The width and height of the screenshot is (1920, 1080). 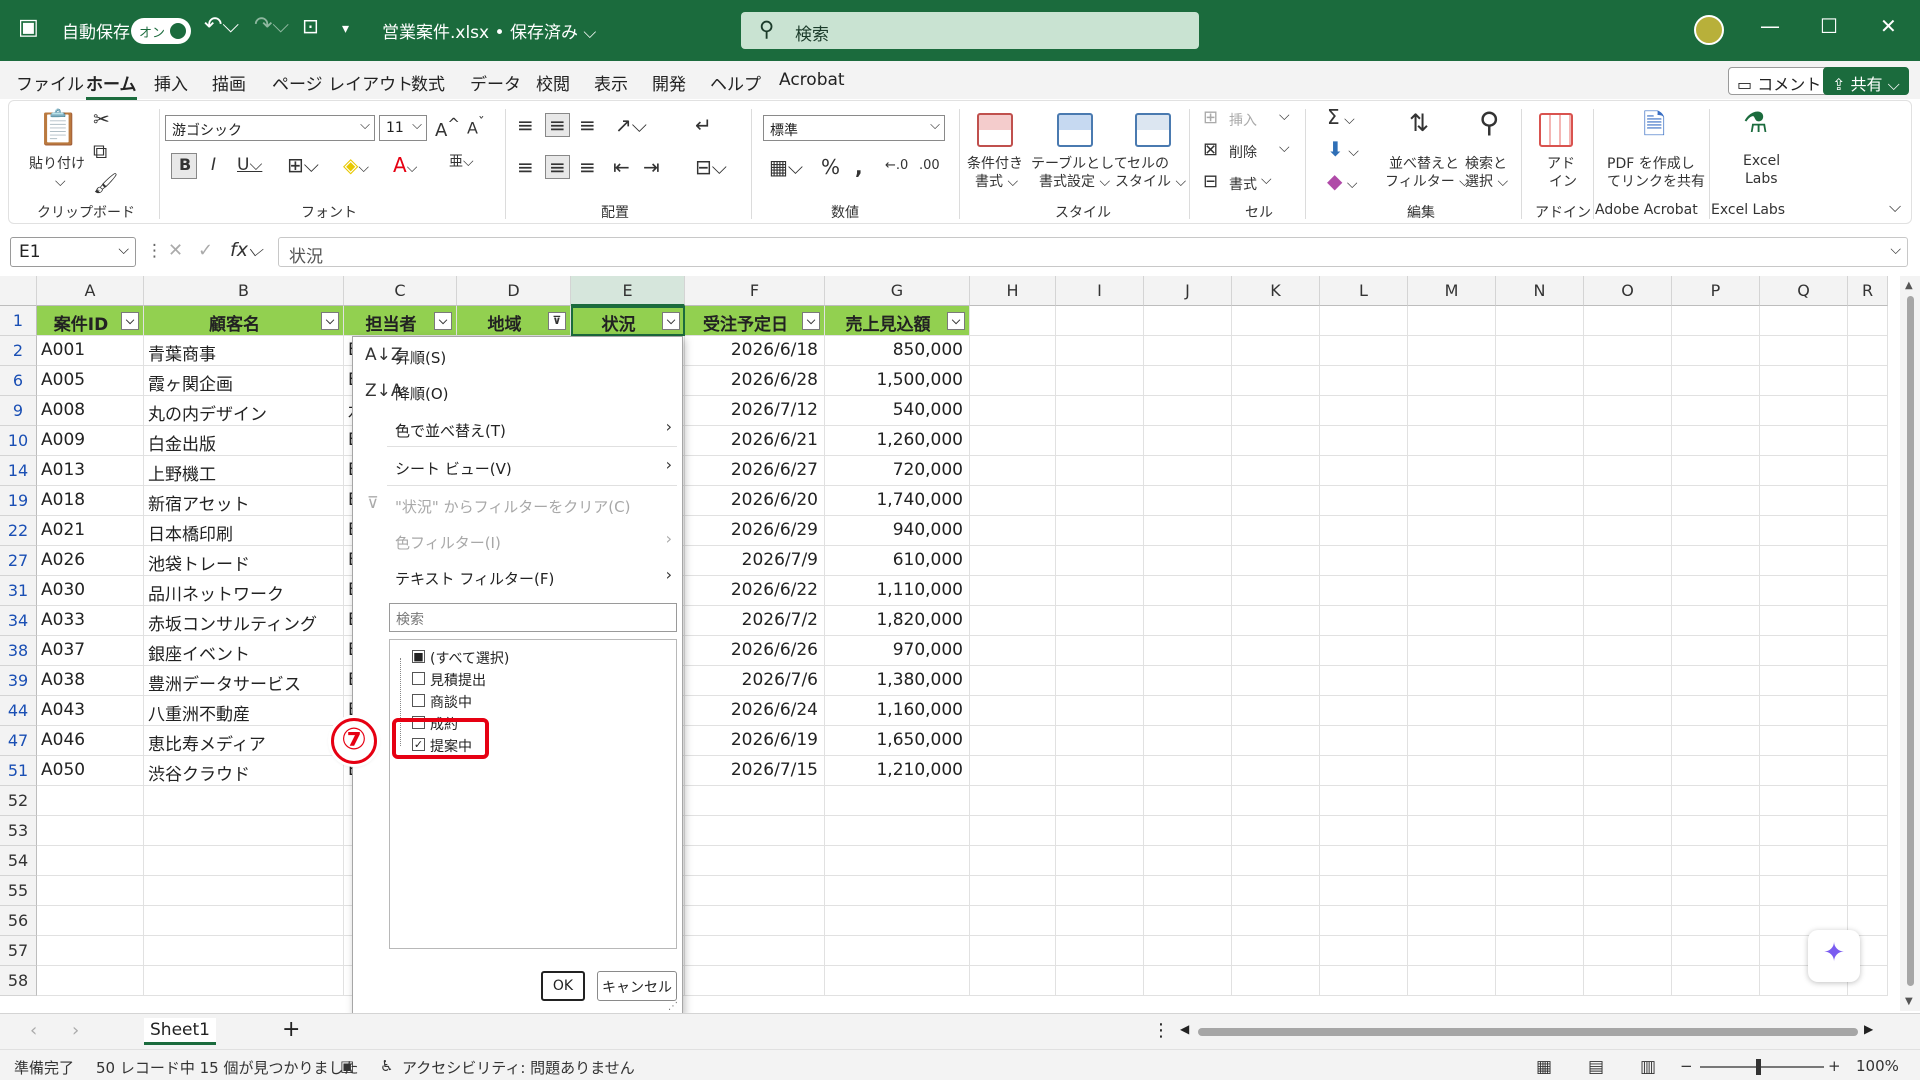 I want to click on column-header-l: L, so click(x=1364, y=291).